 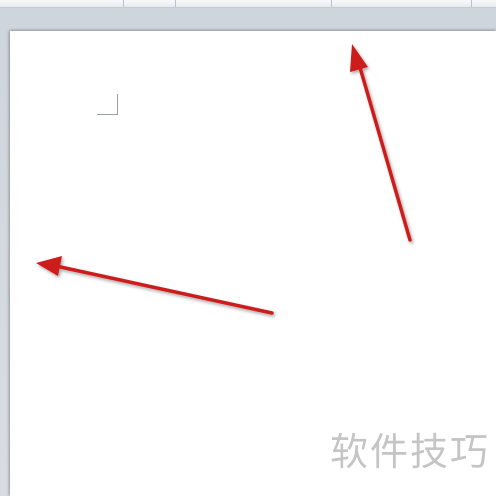 I want to click on arrow-up-head, so click(x=359, y=58).